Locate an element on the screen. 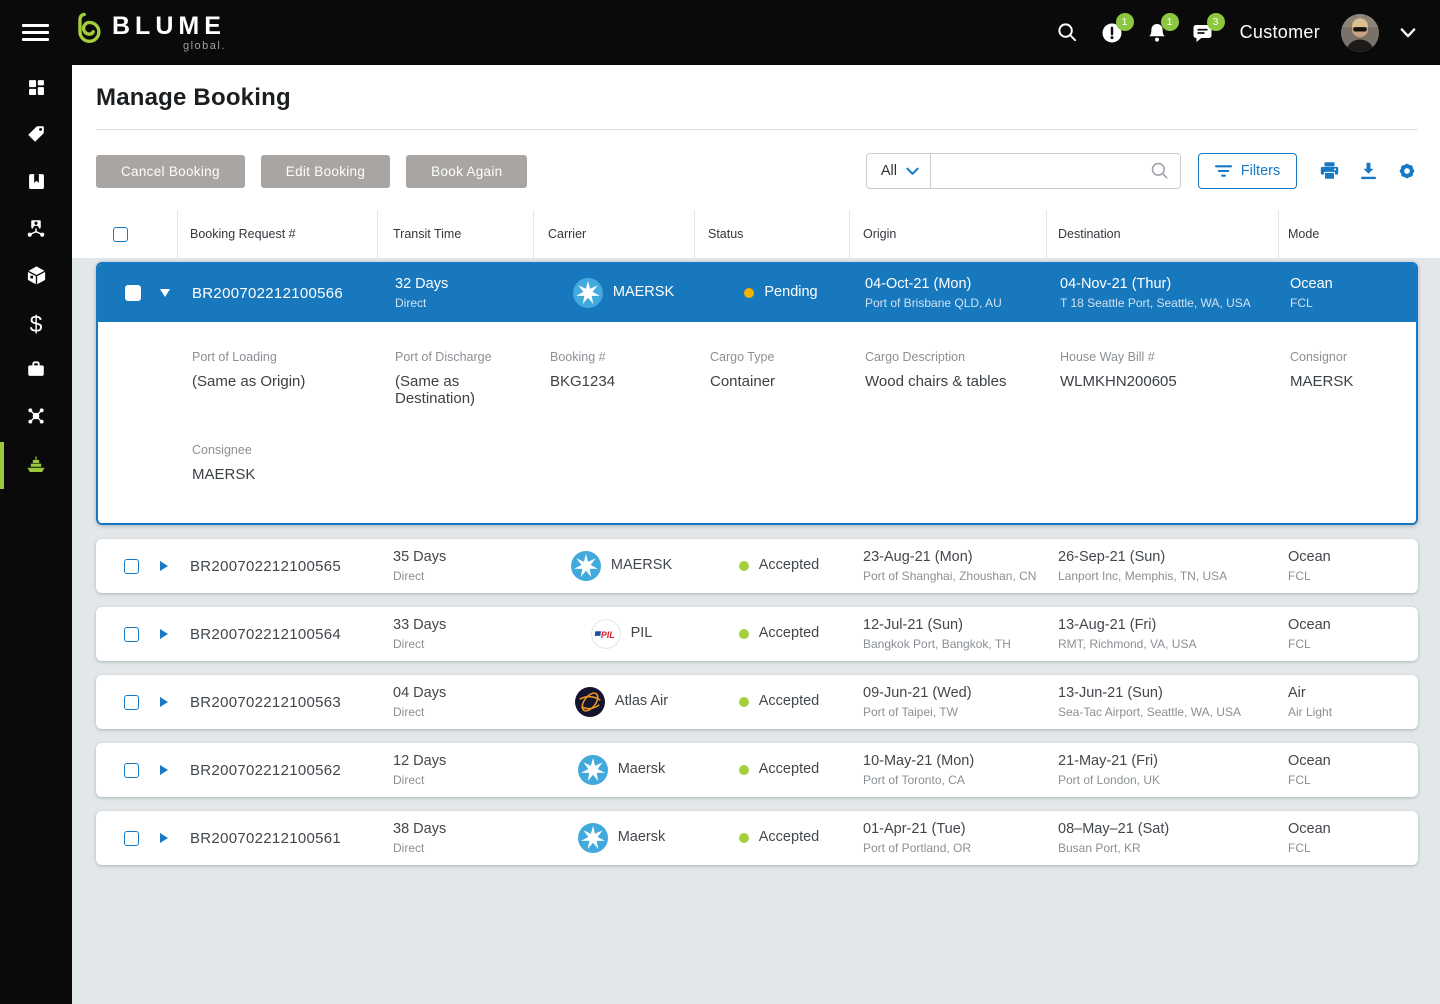  sidebar-item-finance: $ is located at coordinates (36, 324).